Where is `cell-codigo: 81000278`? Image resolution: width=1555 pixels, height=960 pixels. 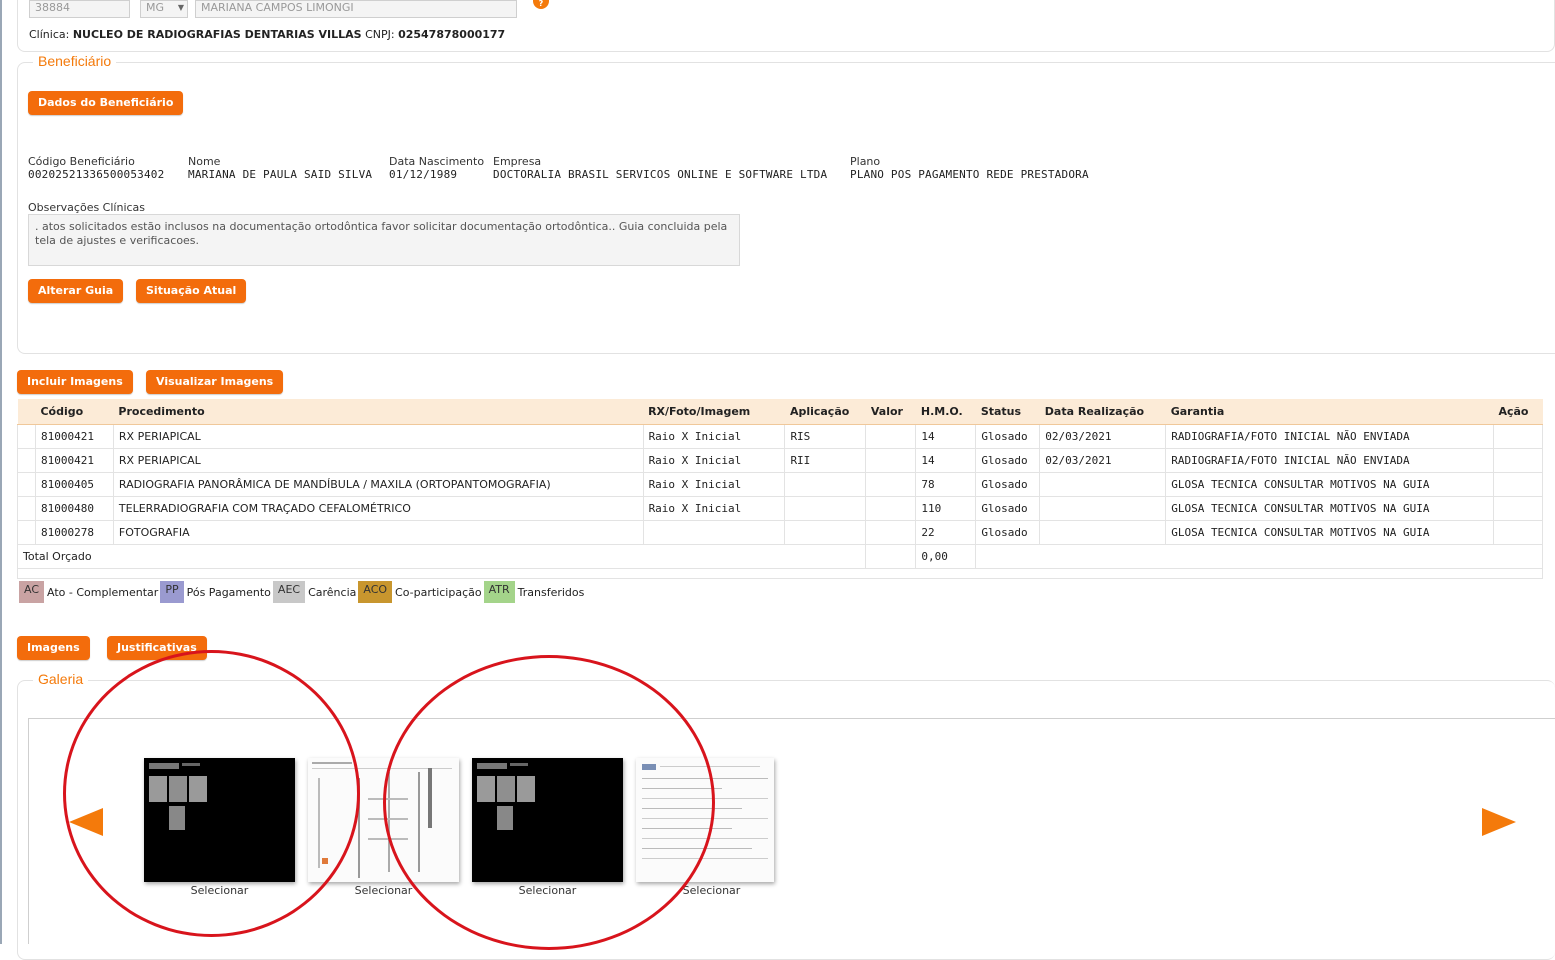 cell-codigo: 81000278 is located at coordinates (74, 532).